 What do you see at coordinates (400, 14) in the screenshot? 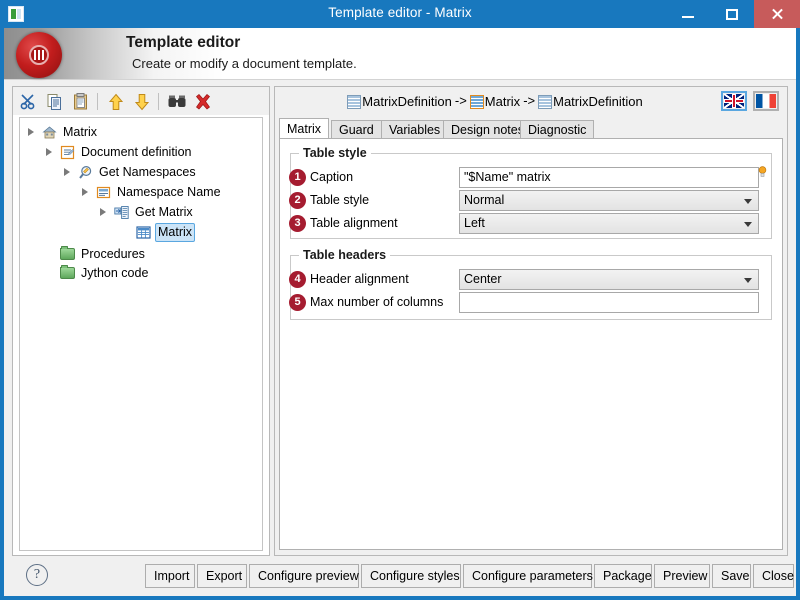
I see `title-bar: Template editor - Matrix` at bounding box center [400, 14].